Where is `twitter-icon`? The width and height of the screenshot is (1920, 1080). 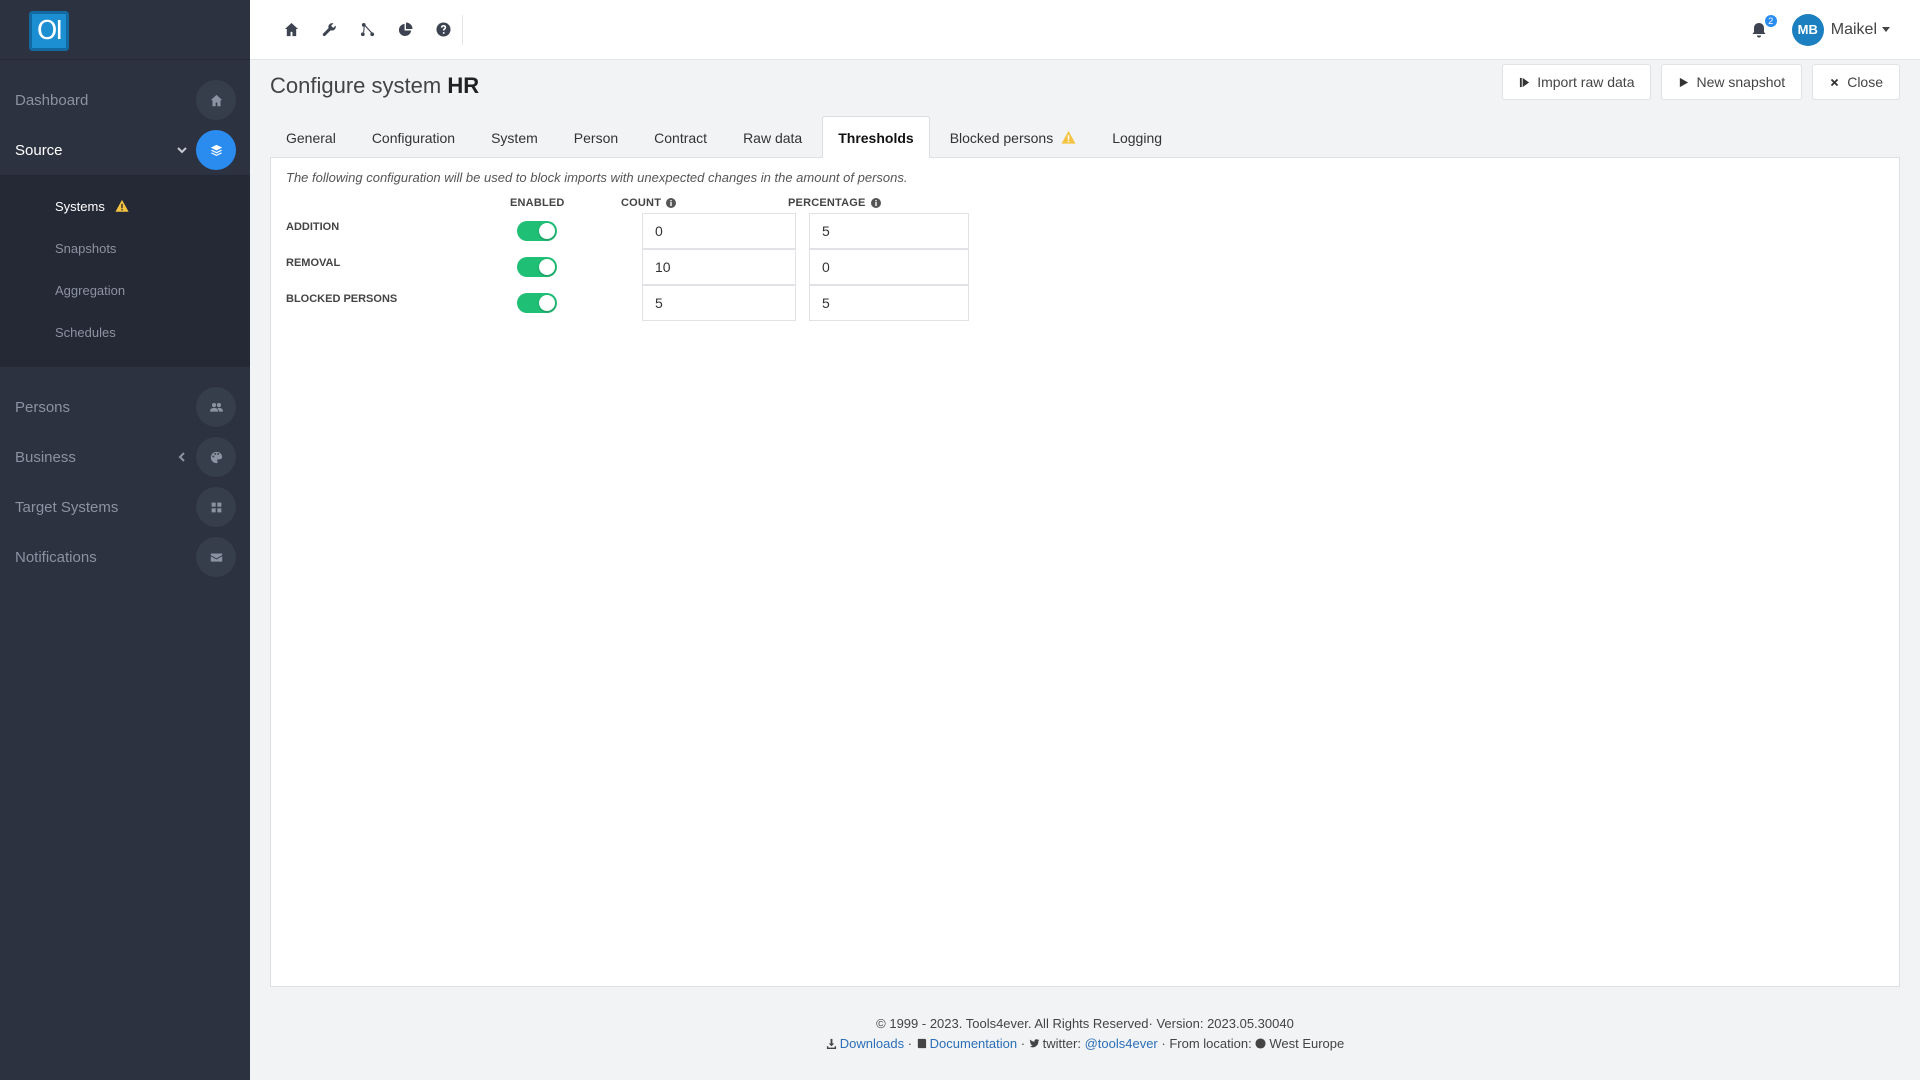 twitter-icon is located at coordinates (1034, 1043).